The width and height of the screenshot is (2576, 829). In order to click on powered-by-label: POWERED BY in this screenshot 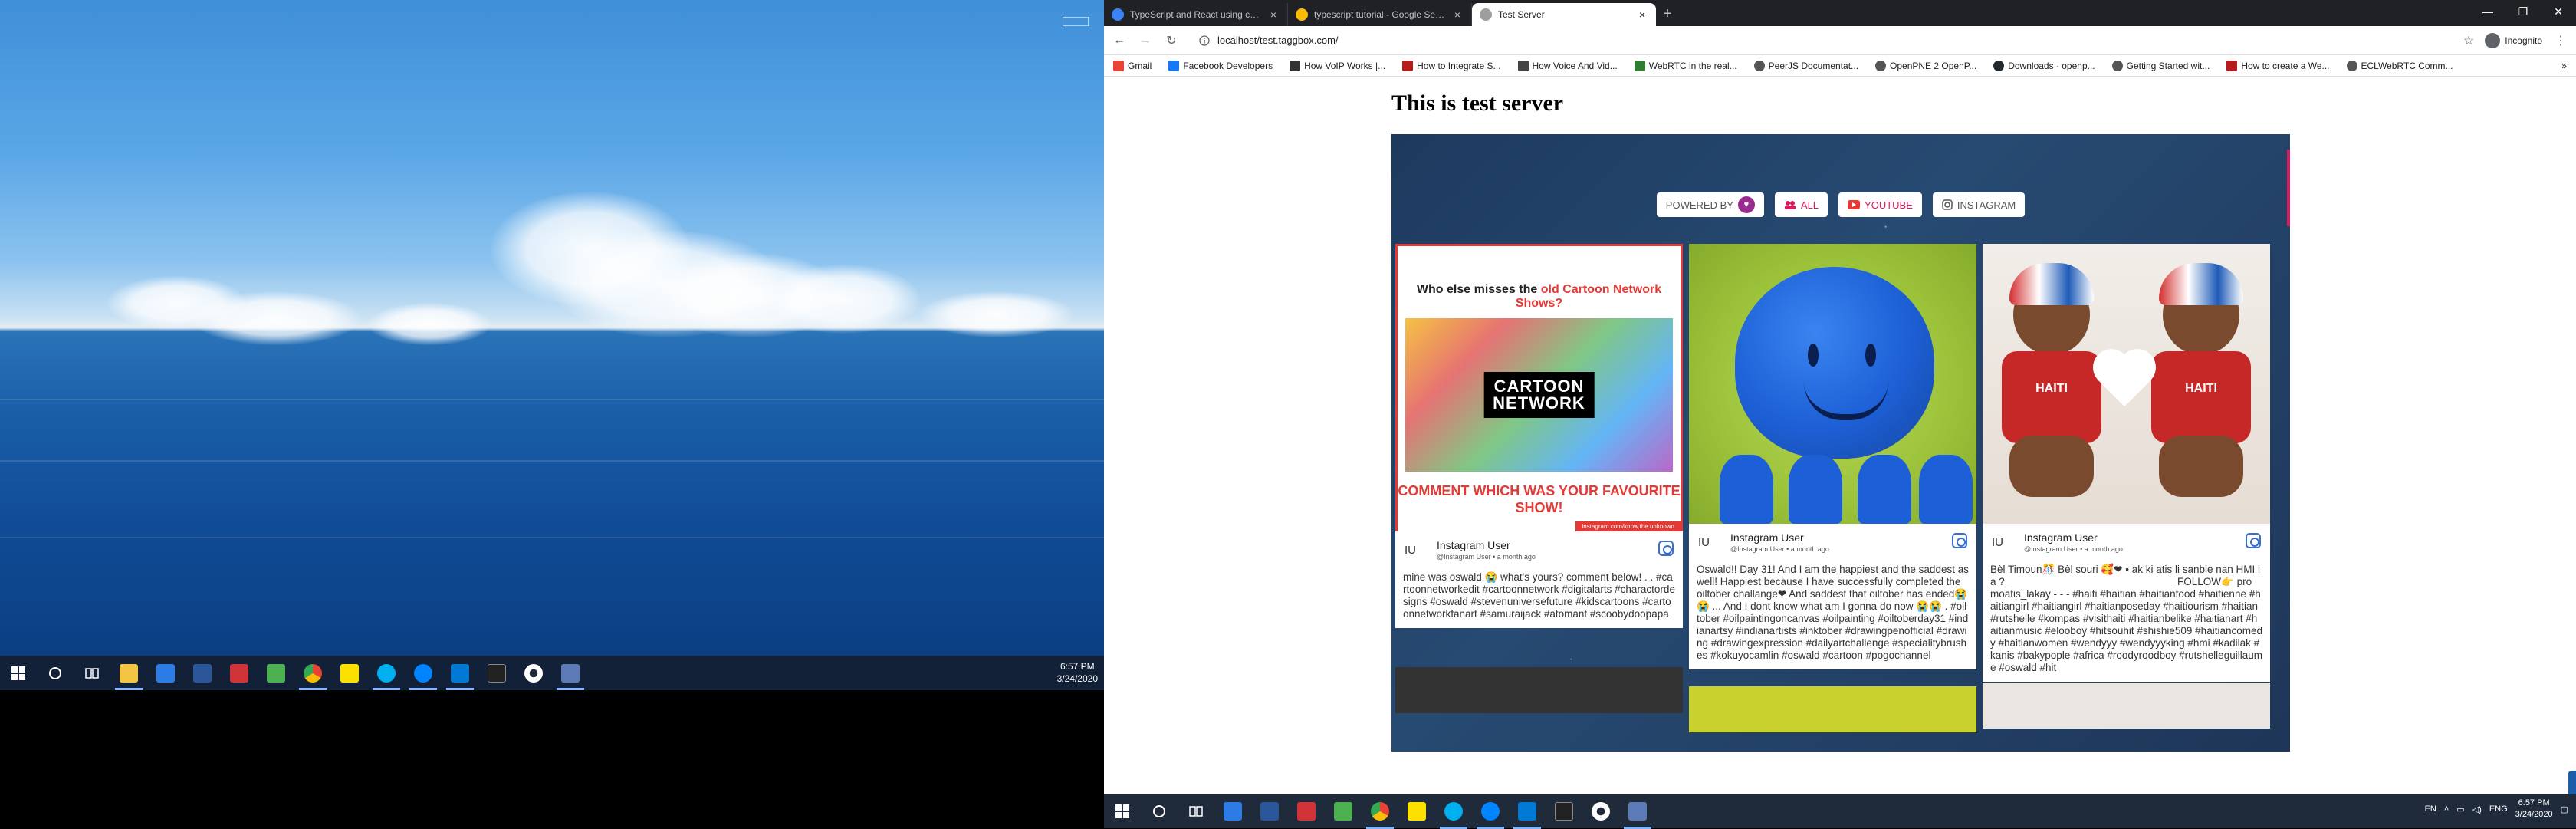, I will do `click(1699, 205)`.